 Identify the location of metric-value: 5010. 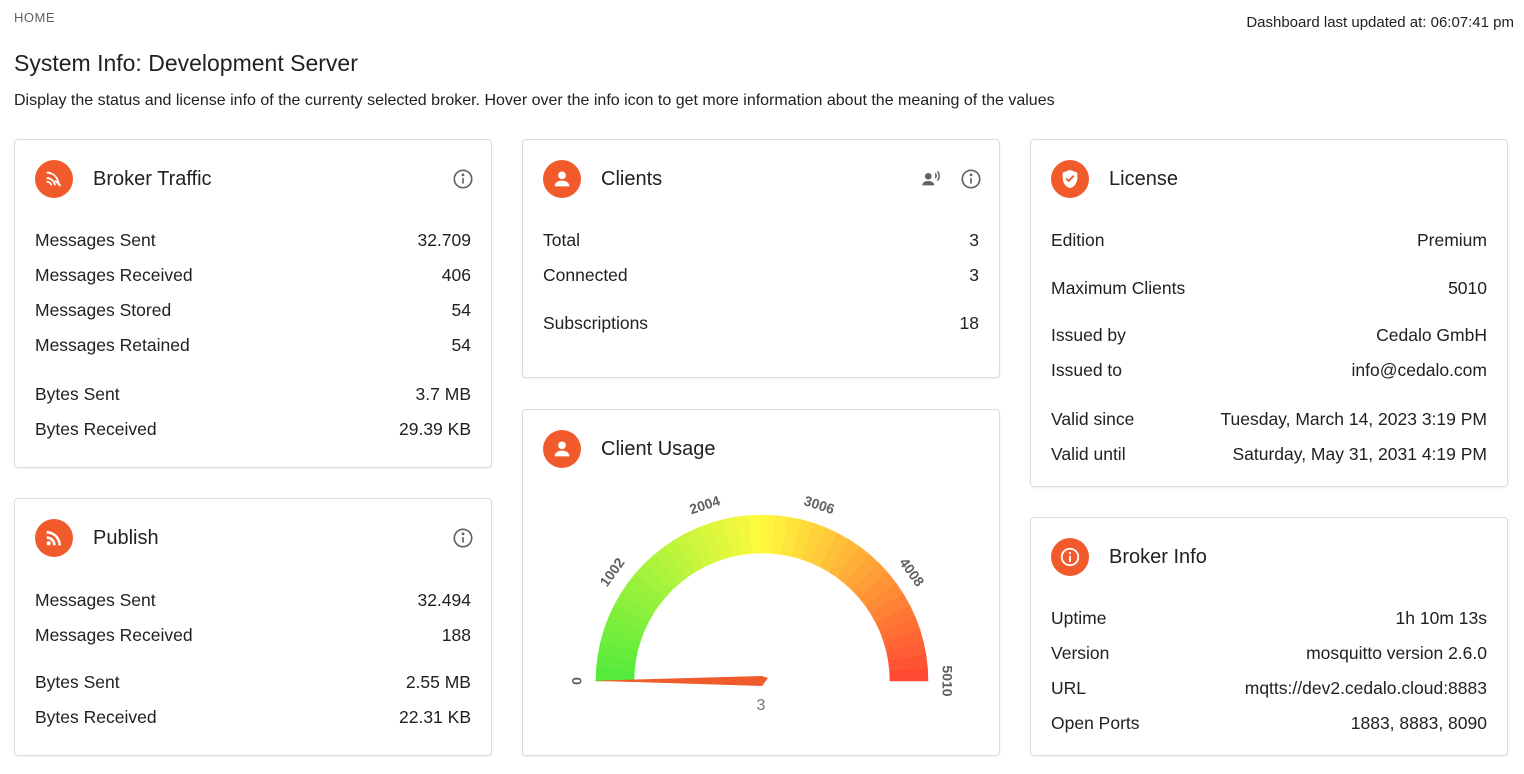
(1467, 288).